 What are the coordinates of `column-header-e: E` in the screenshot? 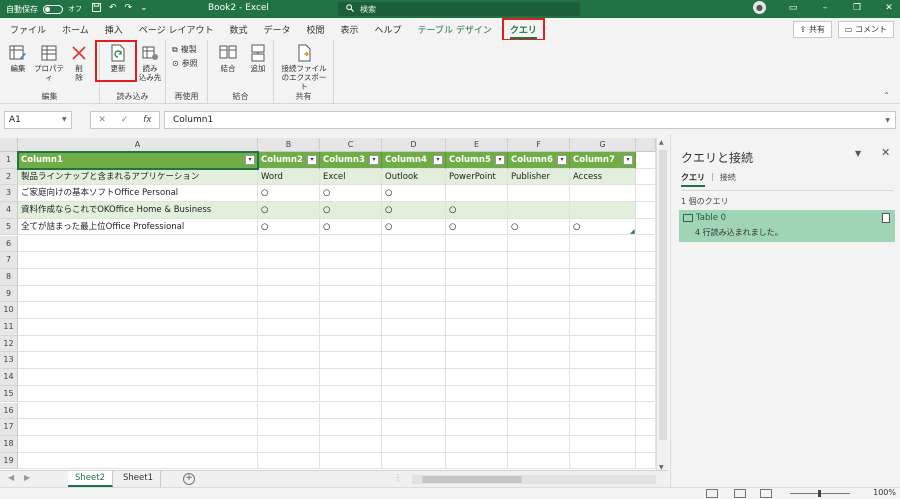 It's located at (477, 145).